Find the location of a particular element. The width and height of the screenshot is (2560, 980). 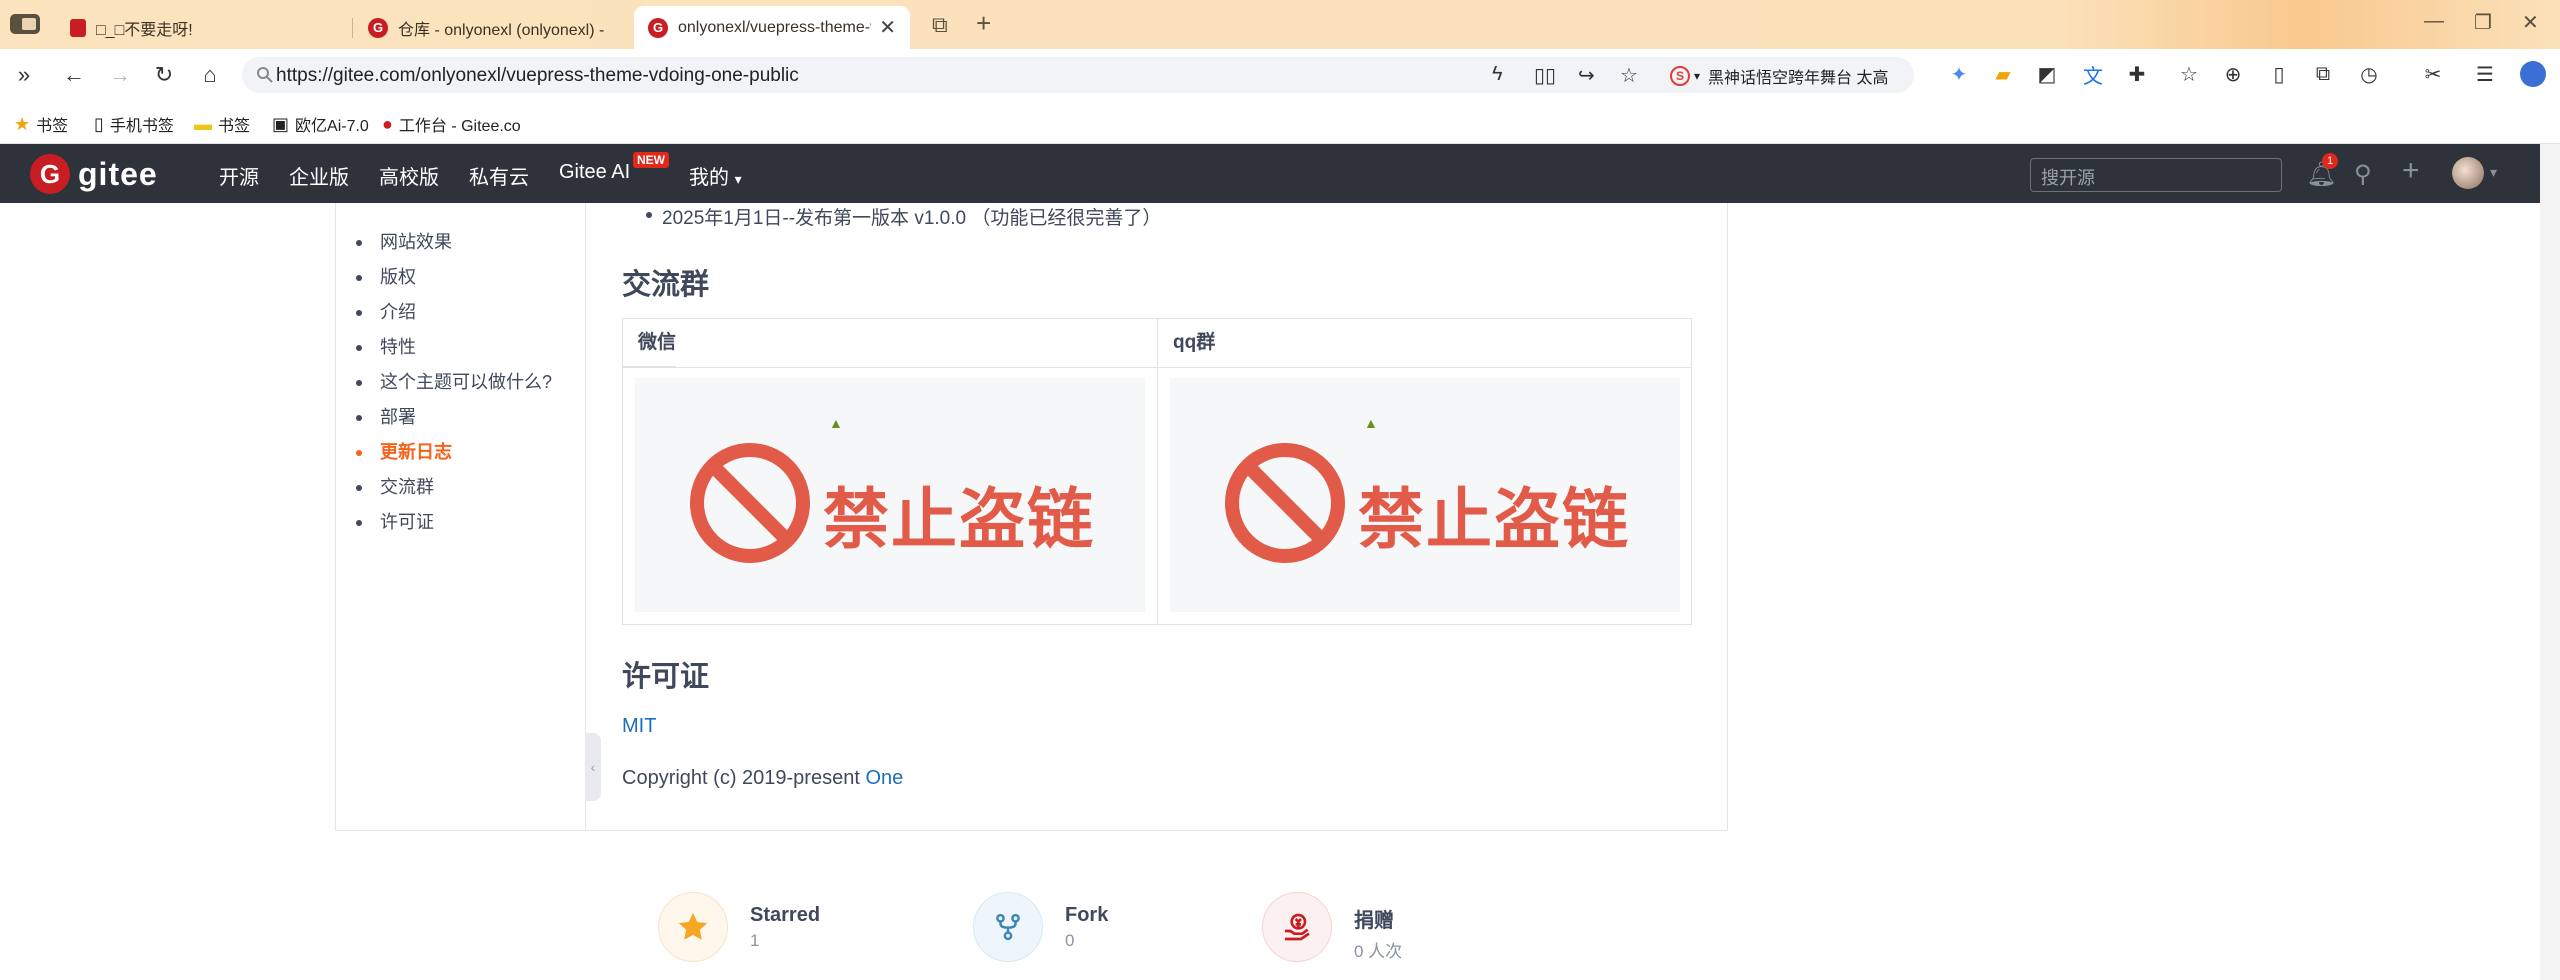

suggestion-text: 黑神话悟空跨年舞台 太高 is located at coordinates (1798, 78).